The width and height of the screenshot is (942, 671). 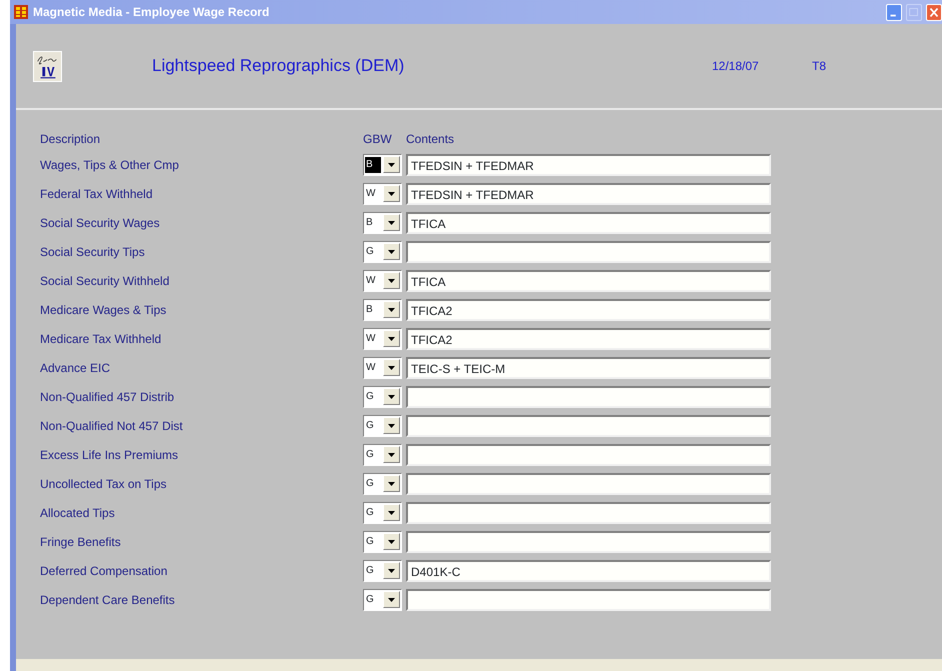 What do you see at coordinates (100, 223) in the screenshot?
I see `field-label: Social Security Wages` at bounding box center [100, 223].